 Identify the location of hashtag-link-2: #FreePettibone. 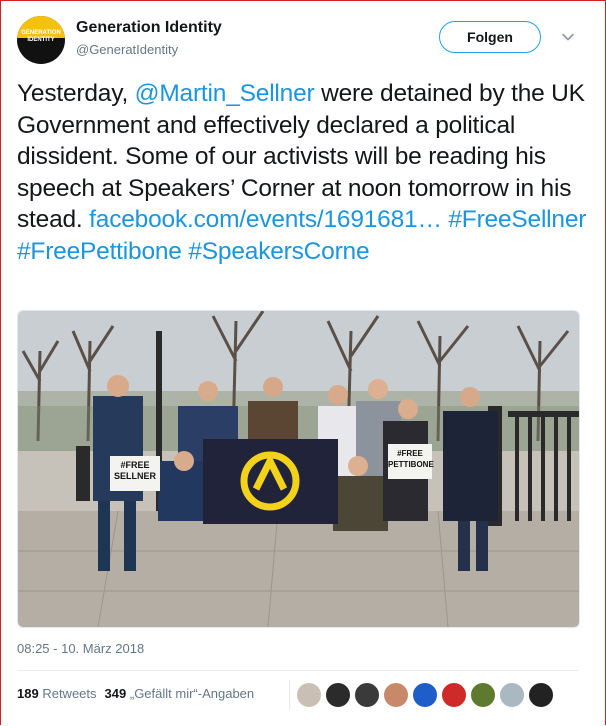
(99, 251).